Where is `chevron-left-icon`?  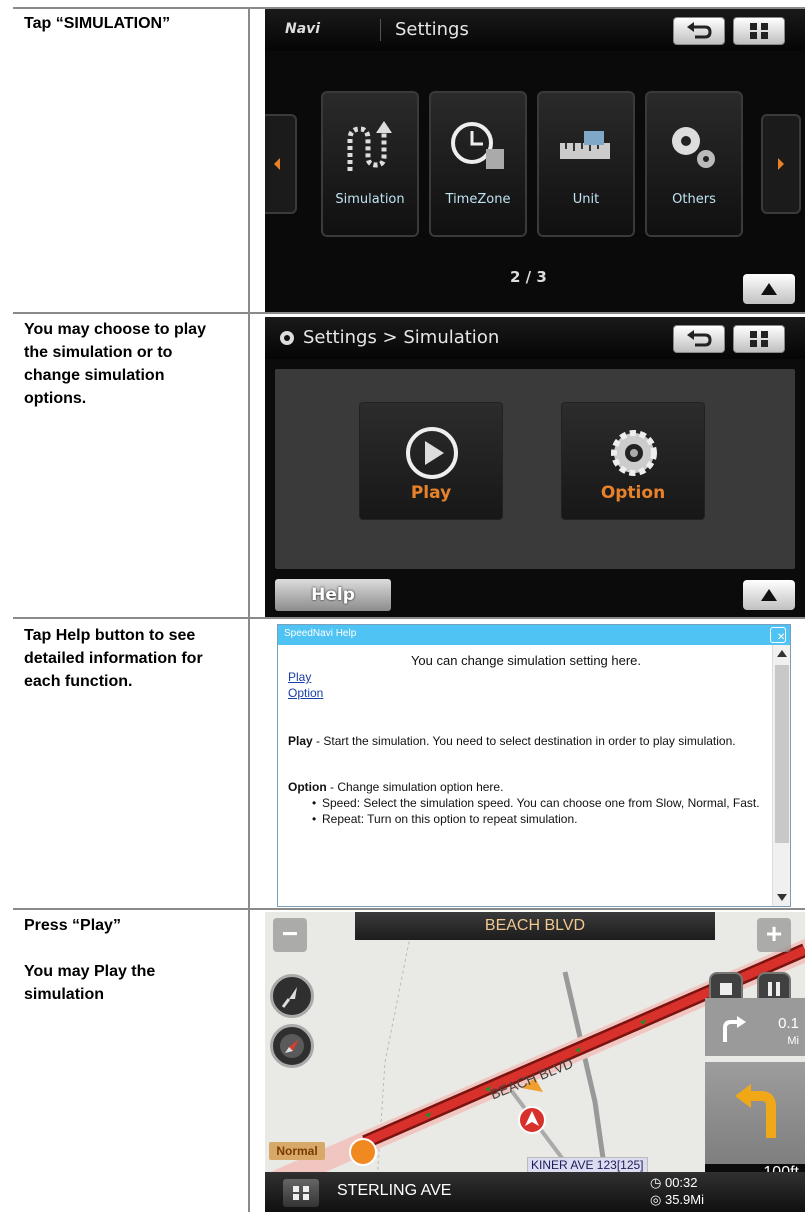
chevron-left-icon is located at coordinates (277, 164).